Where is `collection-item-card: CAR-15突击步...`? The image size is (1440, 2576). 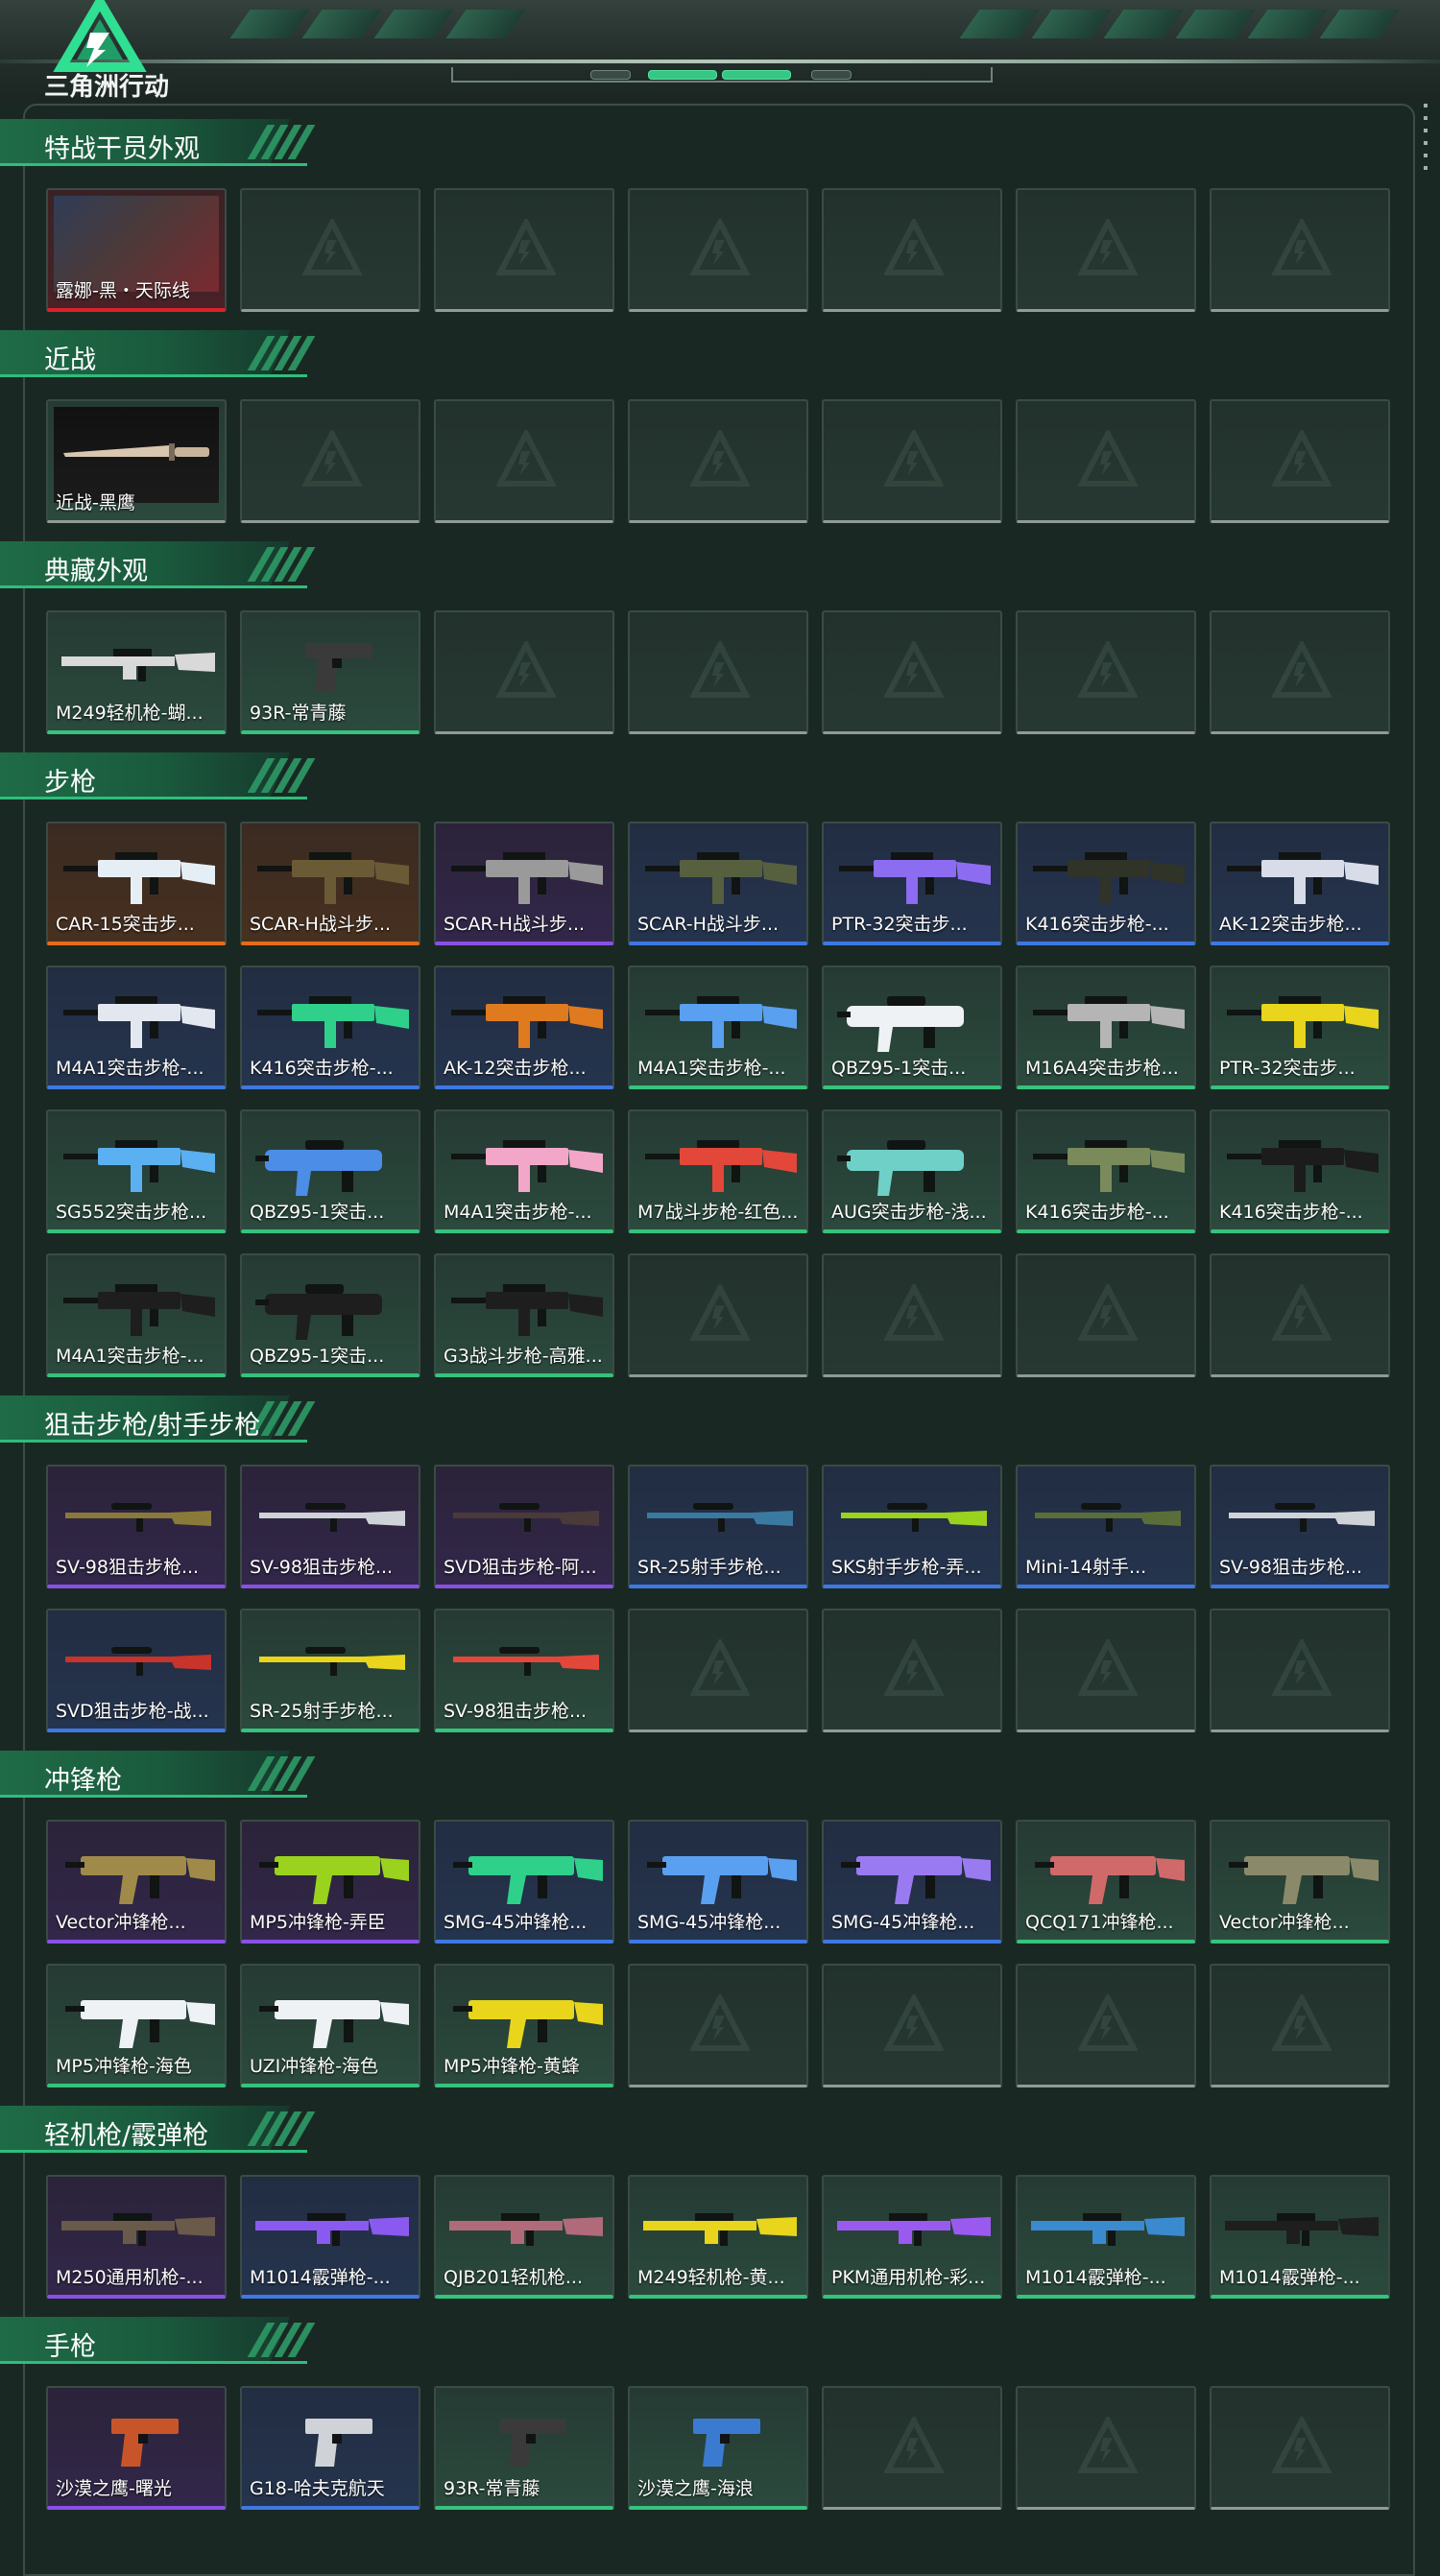 collection-item-card: CAR-15突击步... is located at coordinates (136, 883).